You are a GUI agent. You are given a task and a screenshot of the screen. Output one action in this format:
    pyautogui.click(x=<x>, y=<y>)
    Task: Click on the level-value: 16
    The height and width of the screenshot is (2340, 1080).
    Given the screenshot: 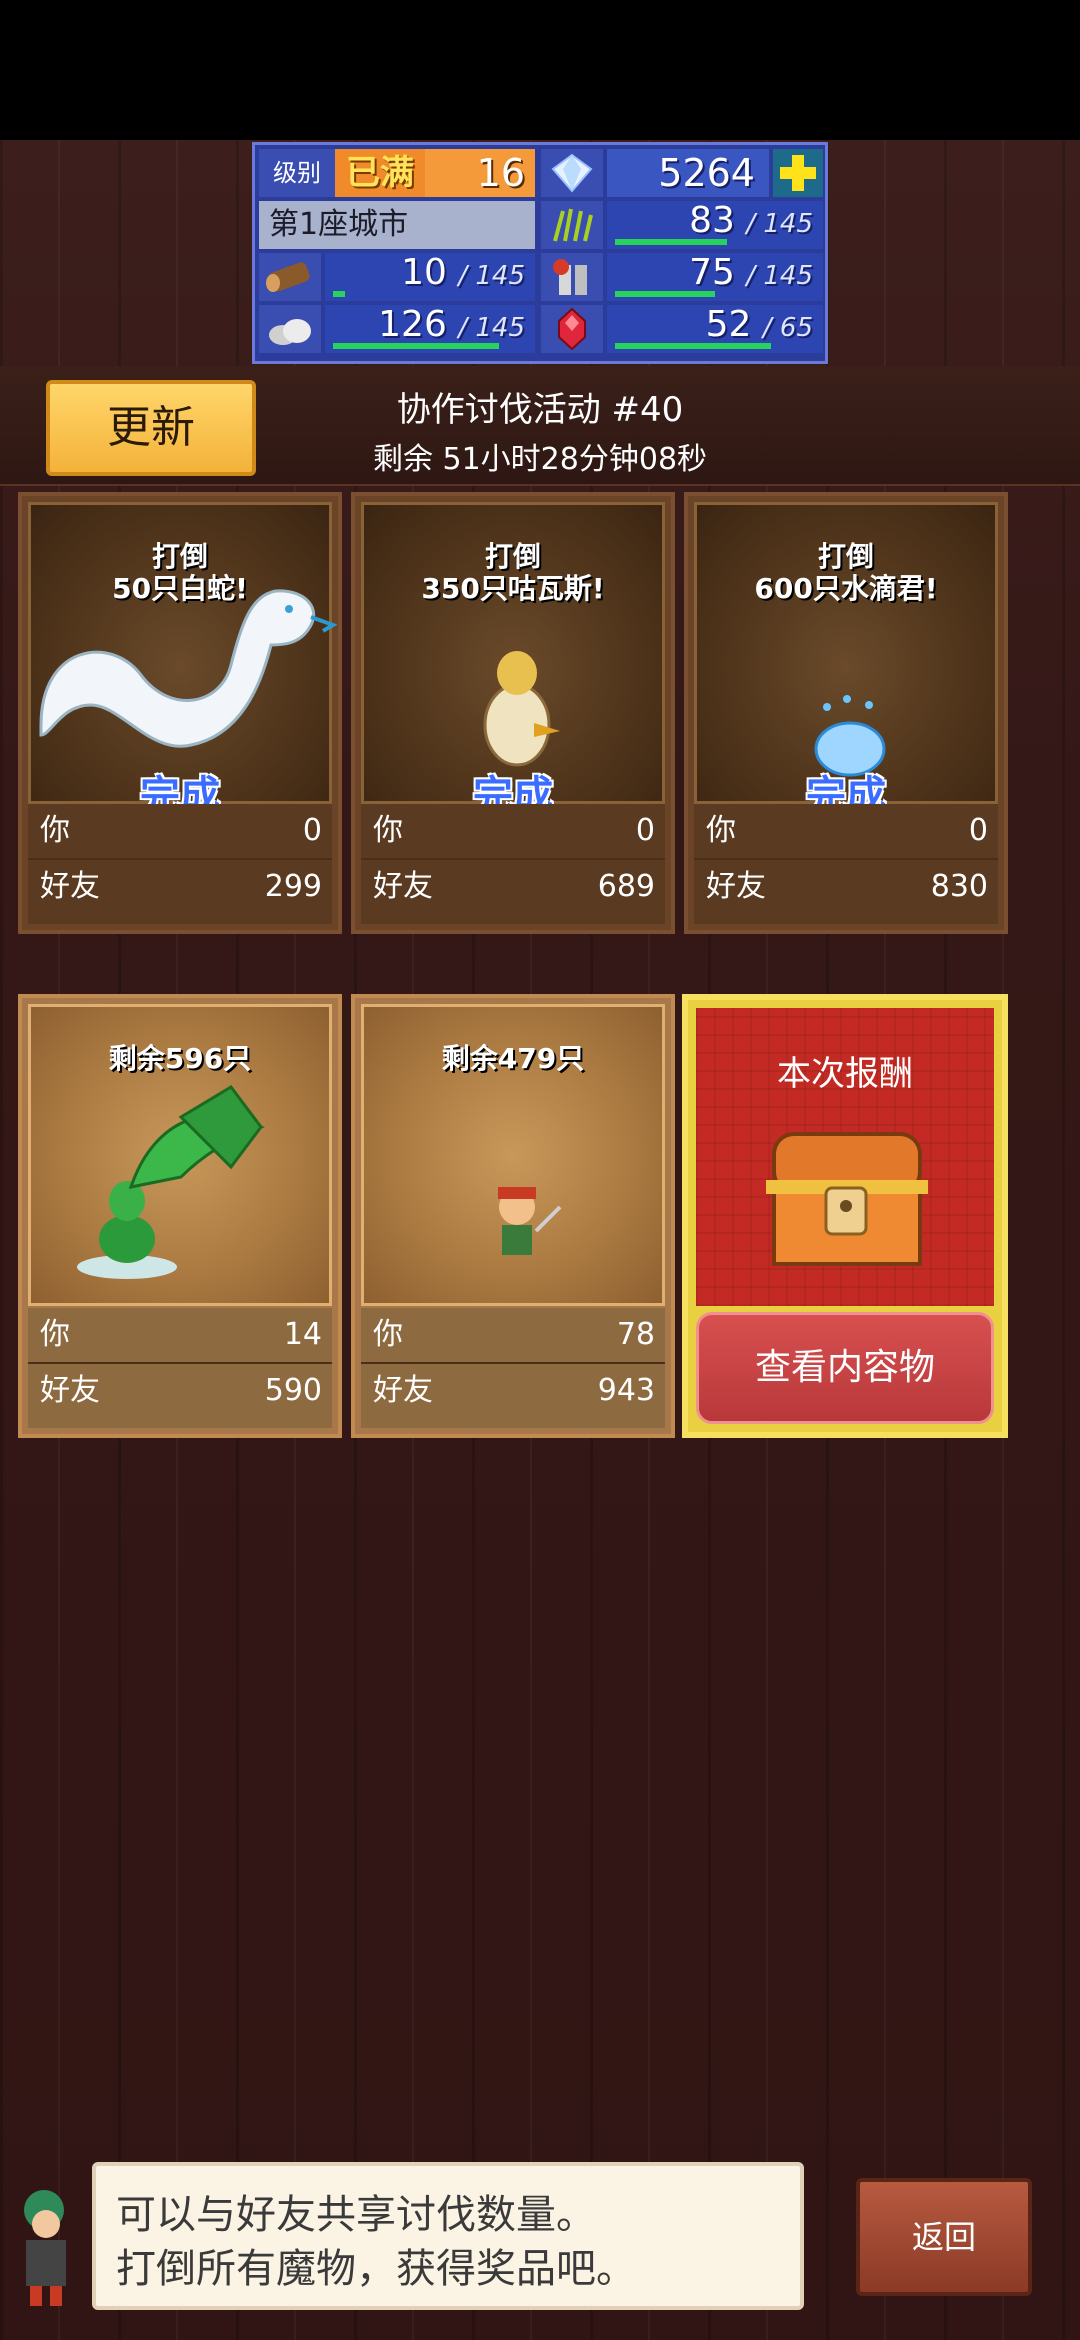 What is the action you would take?
    pyautogui.click(x=480, y=173)
    